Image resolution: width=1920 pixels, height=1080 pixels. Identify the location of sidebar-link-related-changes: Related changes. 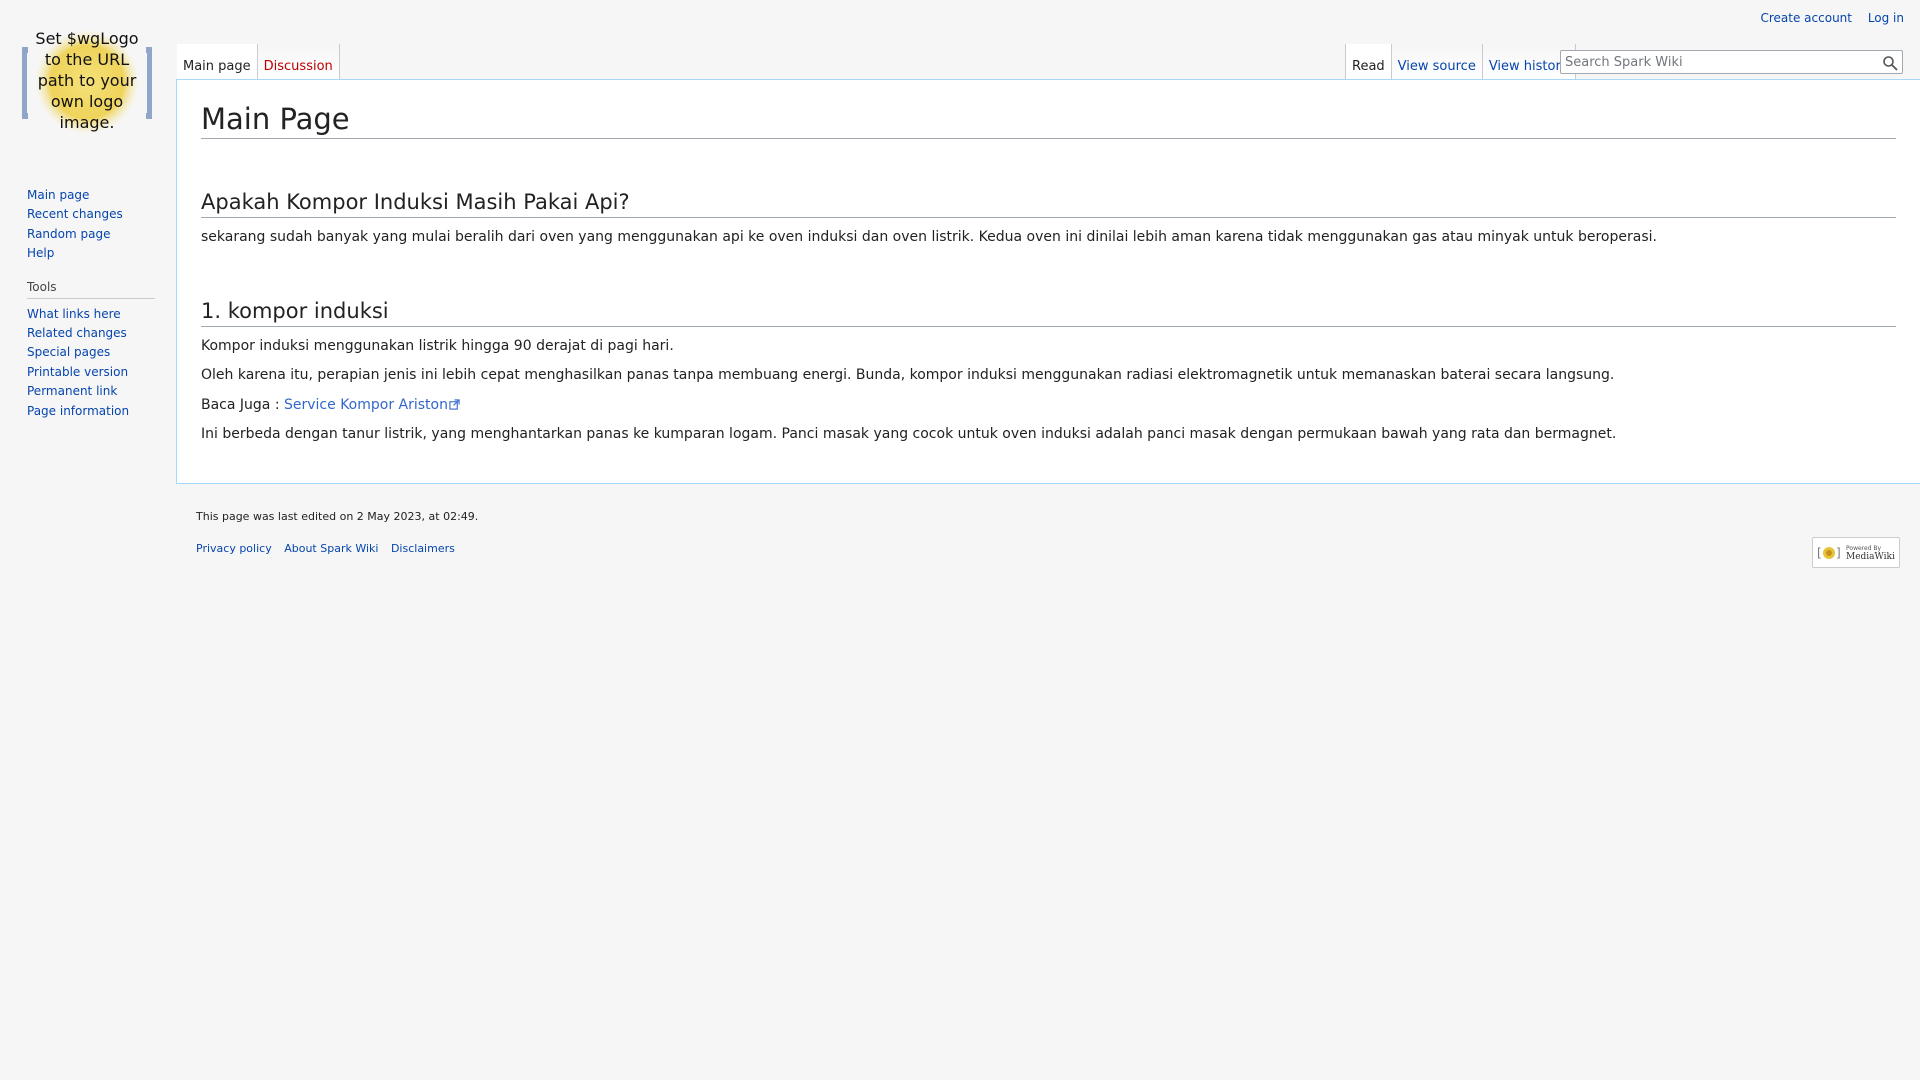
(77, 333).